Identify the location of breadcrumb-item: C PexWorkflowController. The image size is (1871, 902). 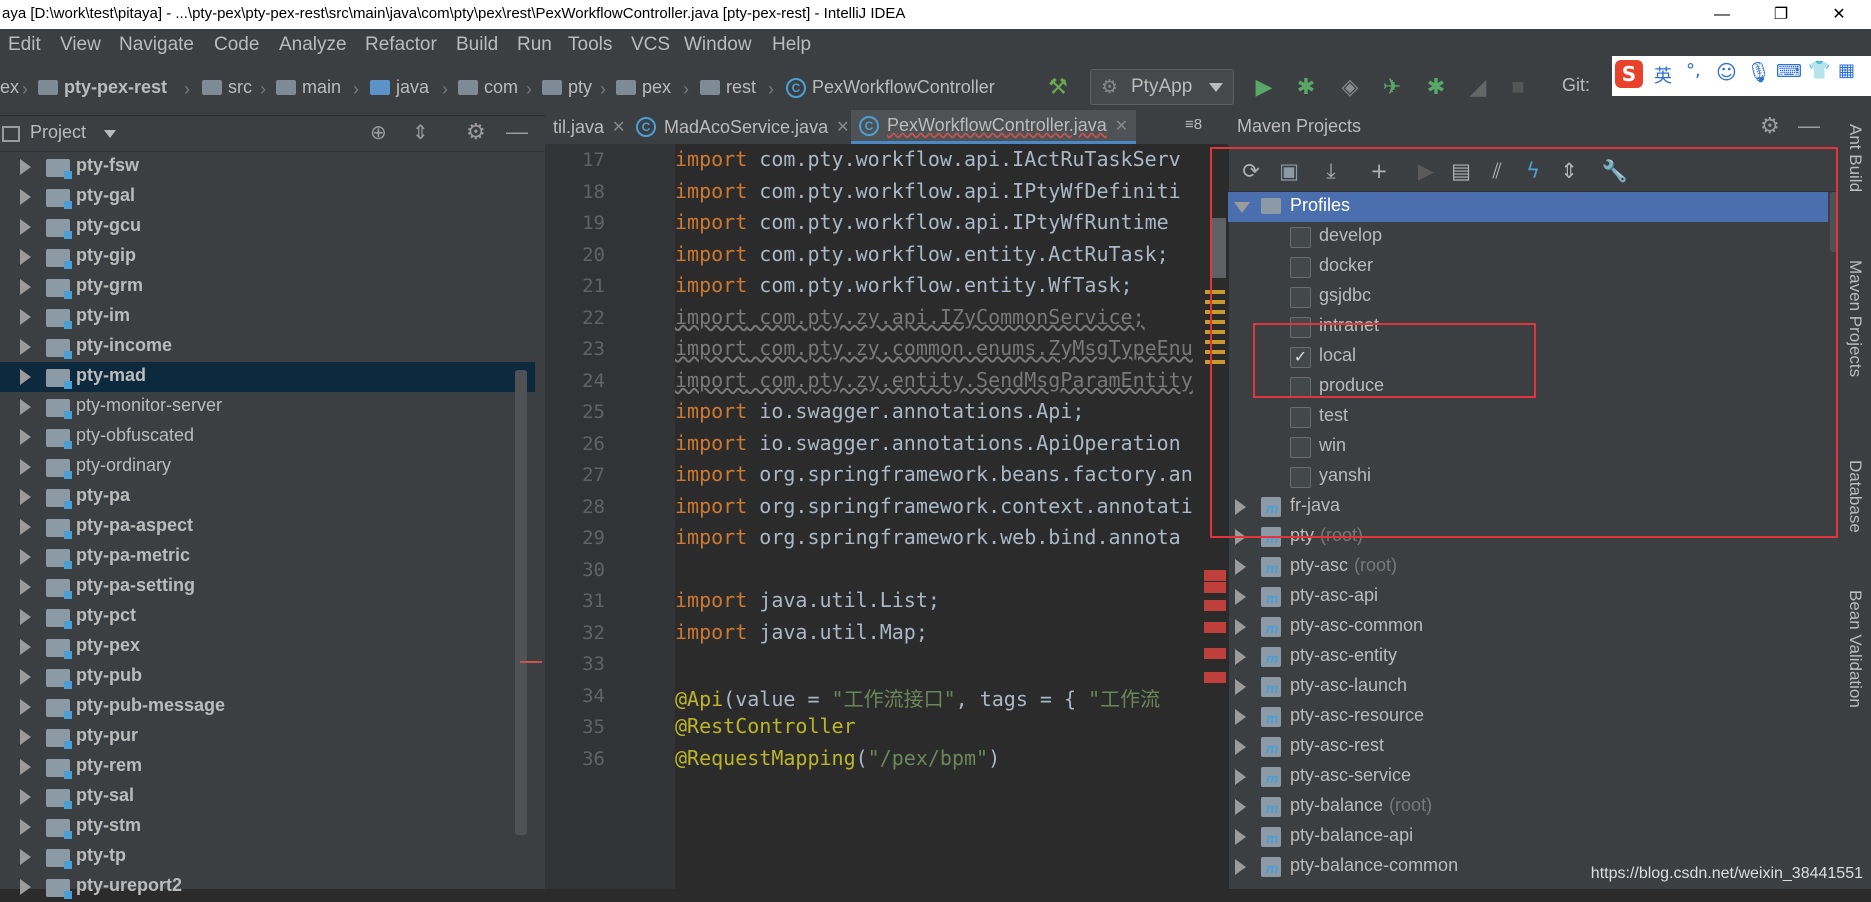
(890, 87).